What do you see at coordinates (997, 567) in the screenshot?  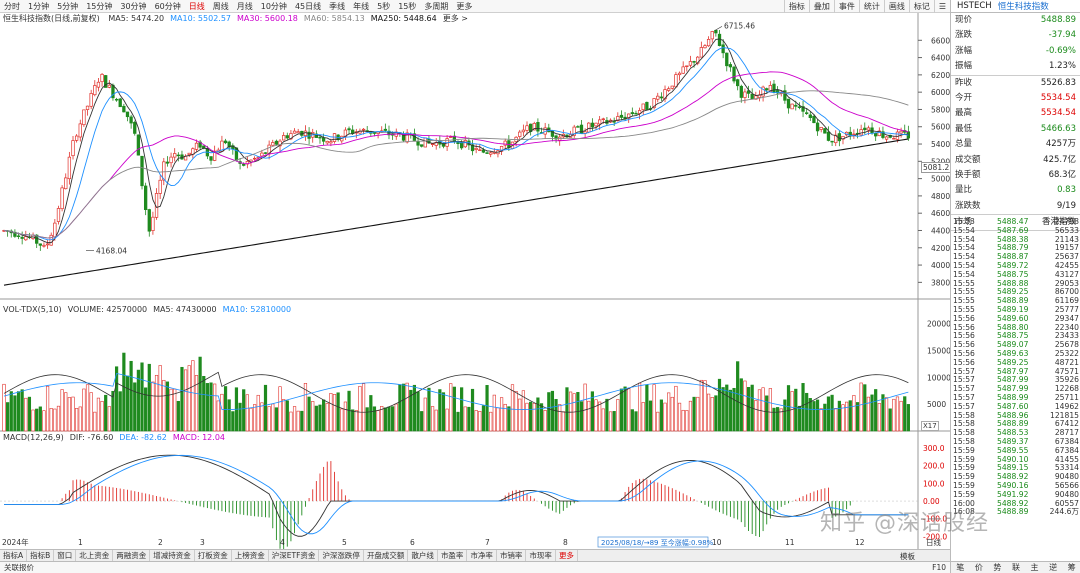 I see `quote-footer-tab: 势` at bounding box center [997, 567].